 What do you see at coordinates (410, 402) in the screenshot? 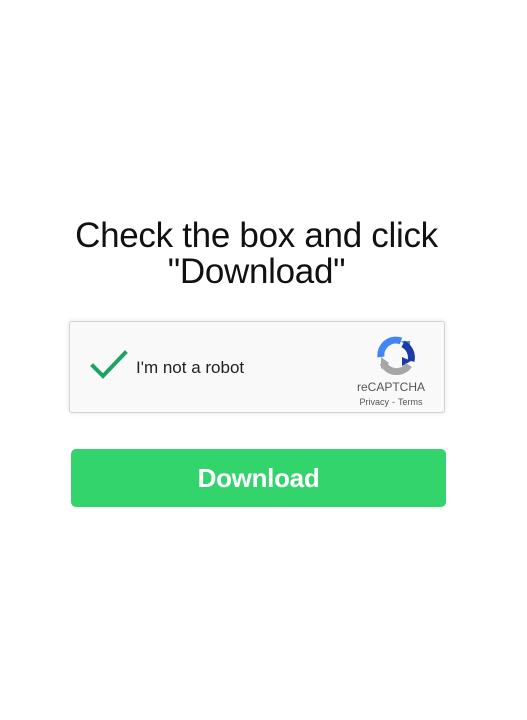
I see `terms-link: Terms` at bounding box center [410, 402].